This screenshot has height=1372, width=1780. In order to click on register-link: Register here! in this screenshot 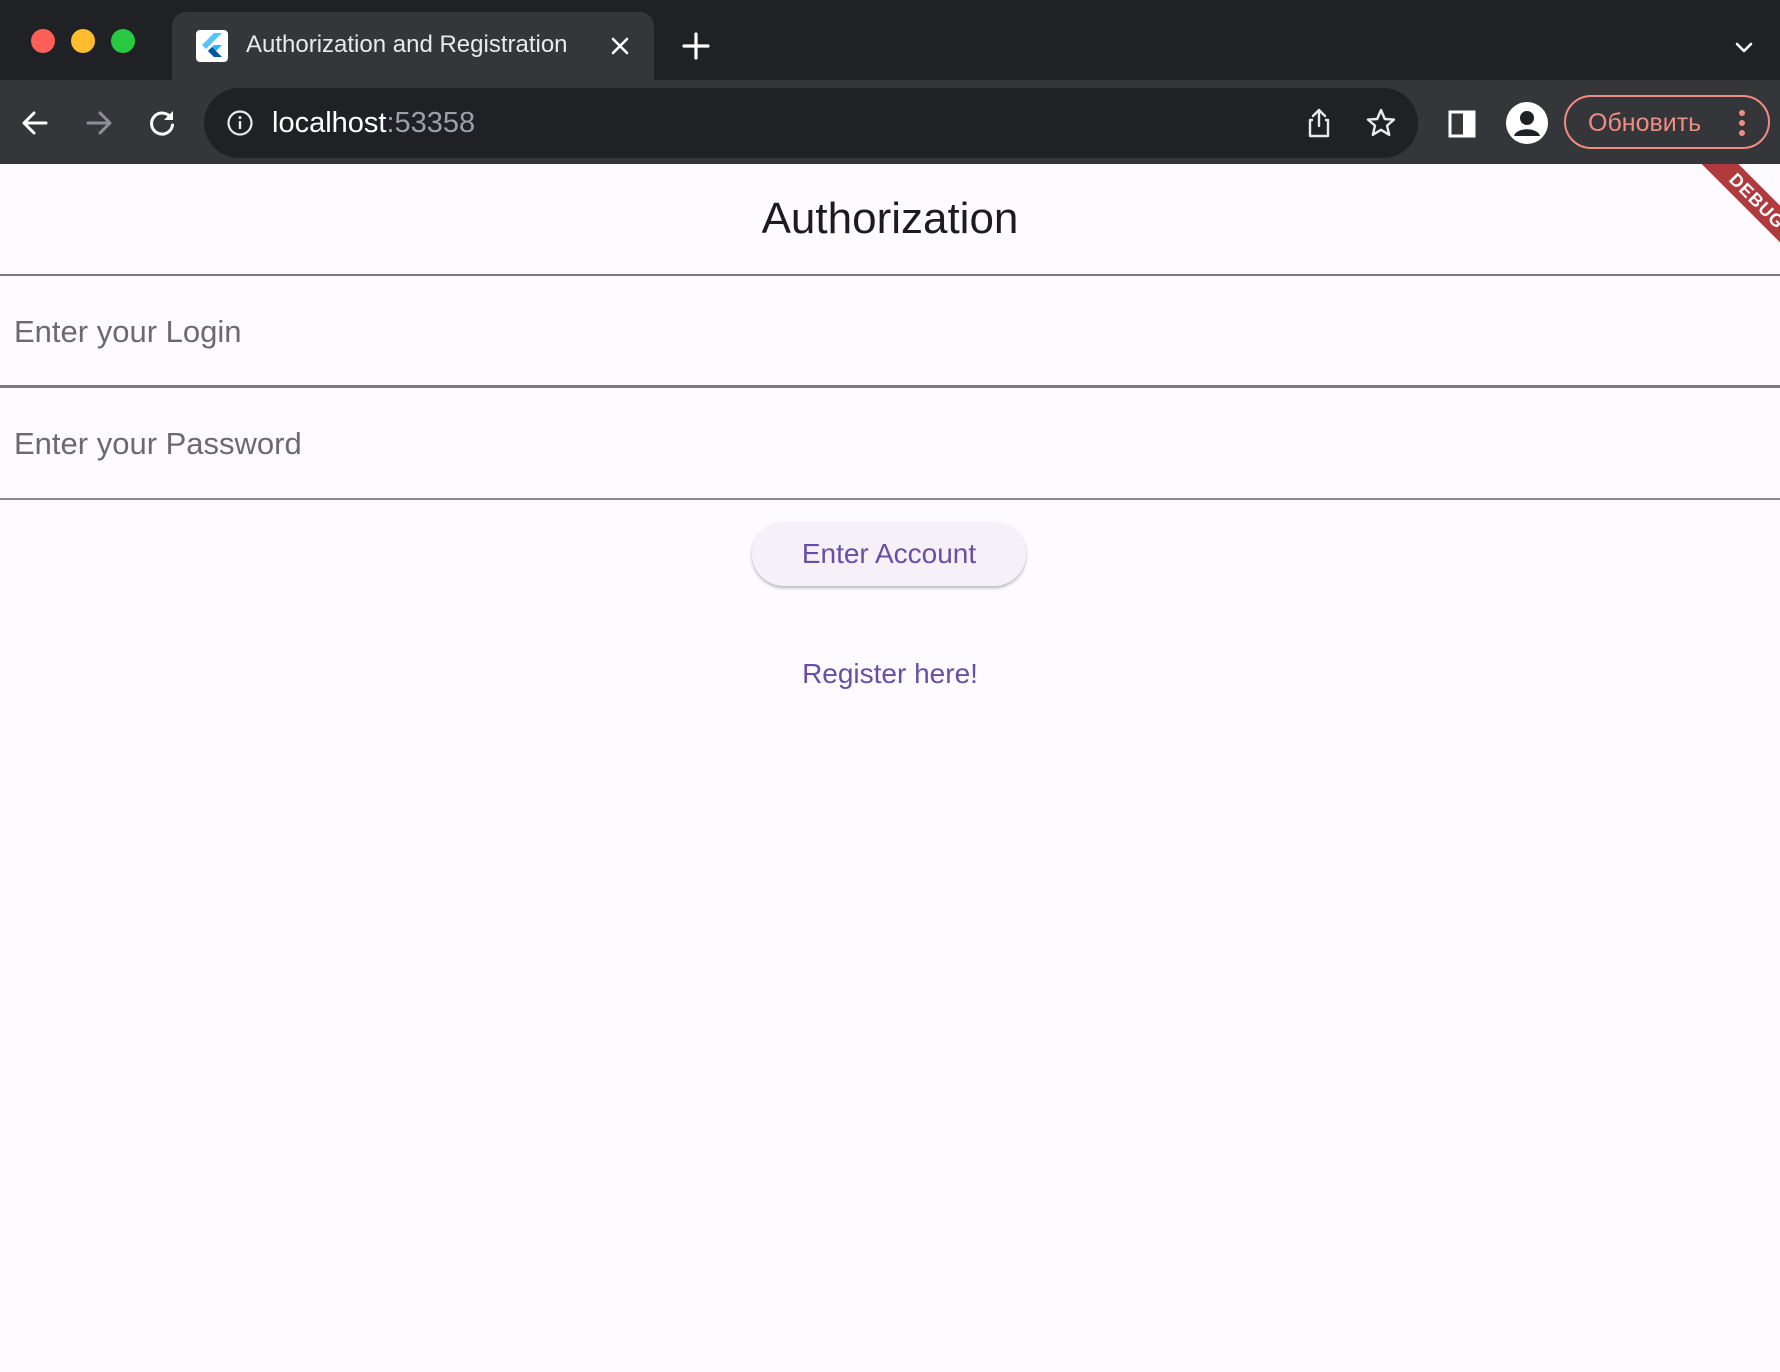, I will do `click(890, 674)`.